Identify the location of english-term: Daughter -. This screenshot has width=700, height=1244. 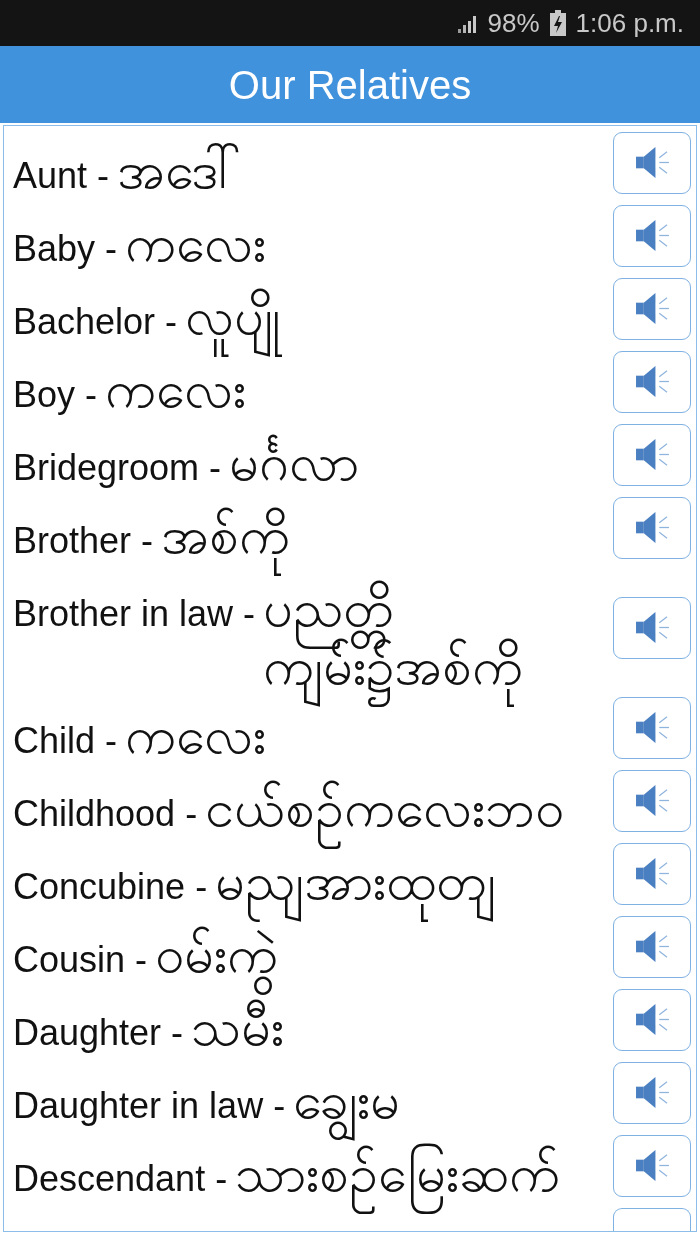
(98, 1033).